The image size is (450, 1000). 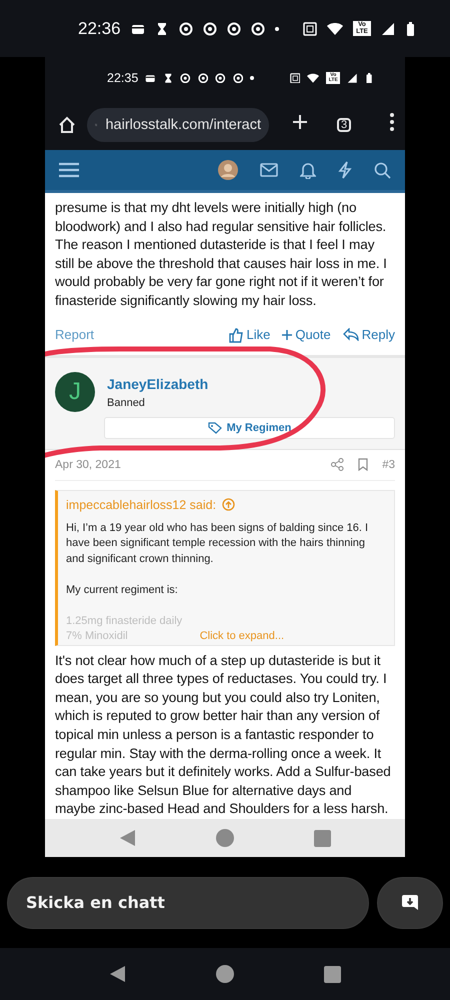 What do you see at coordinates (236, 334) in the screenshot?
I see `thumbs-up-icon` at bounding box center [236, 334].